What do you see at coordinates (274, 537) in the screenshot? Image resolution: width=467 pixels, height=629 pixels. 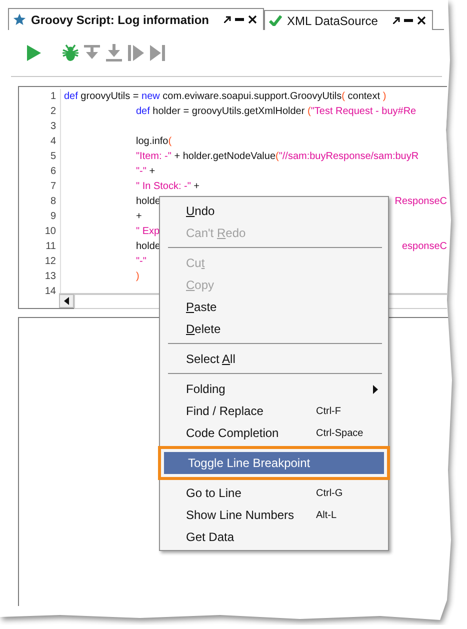 I see `menu-item: Get Data` at bounding box center [274, 537].